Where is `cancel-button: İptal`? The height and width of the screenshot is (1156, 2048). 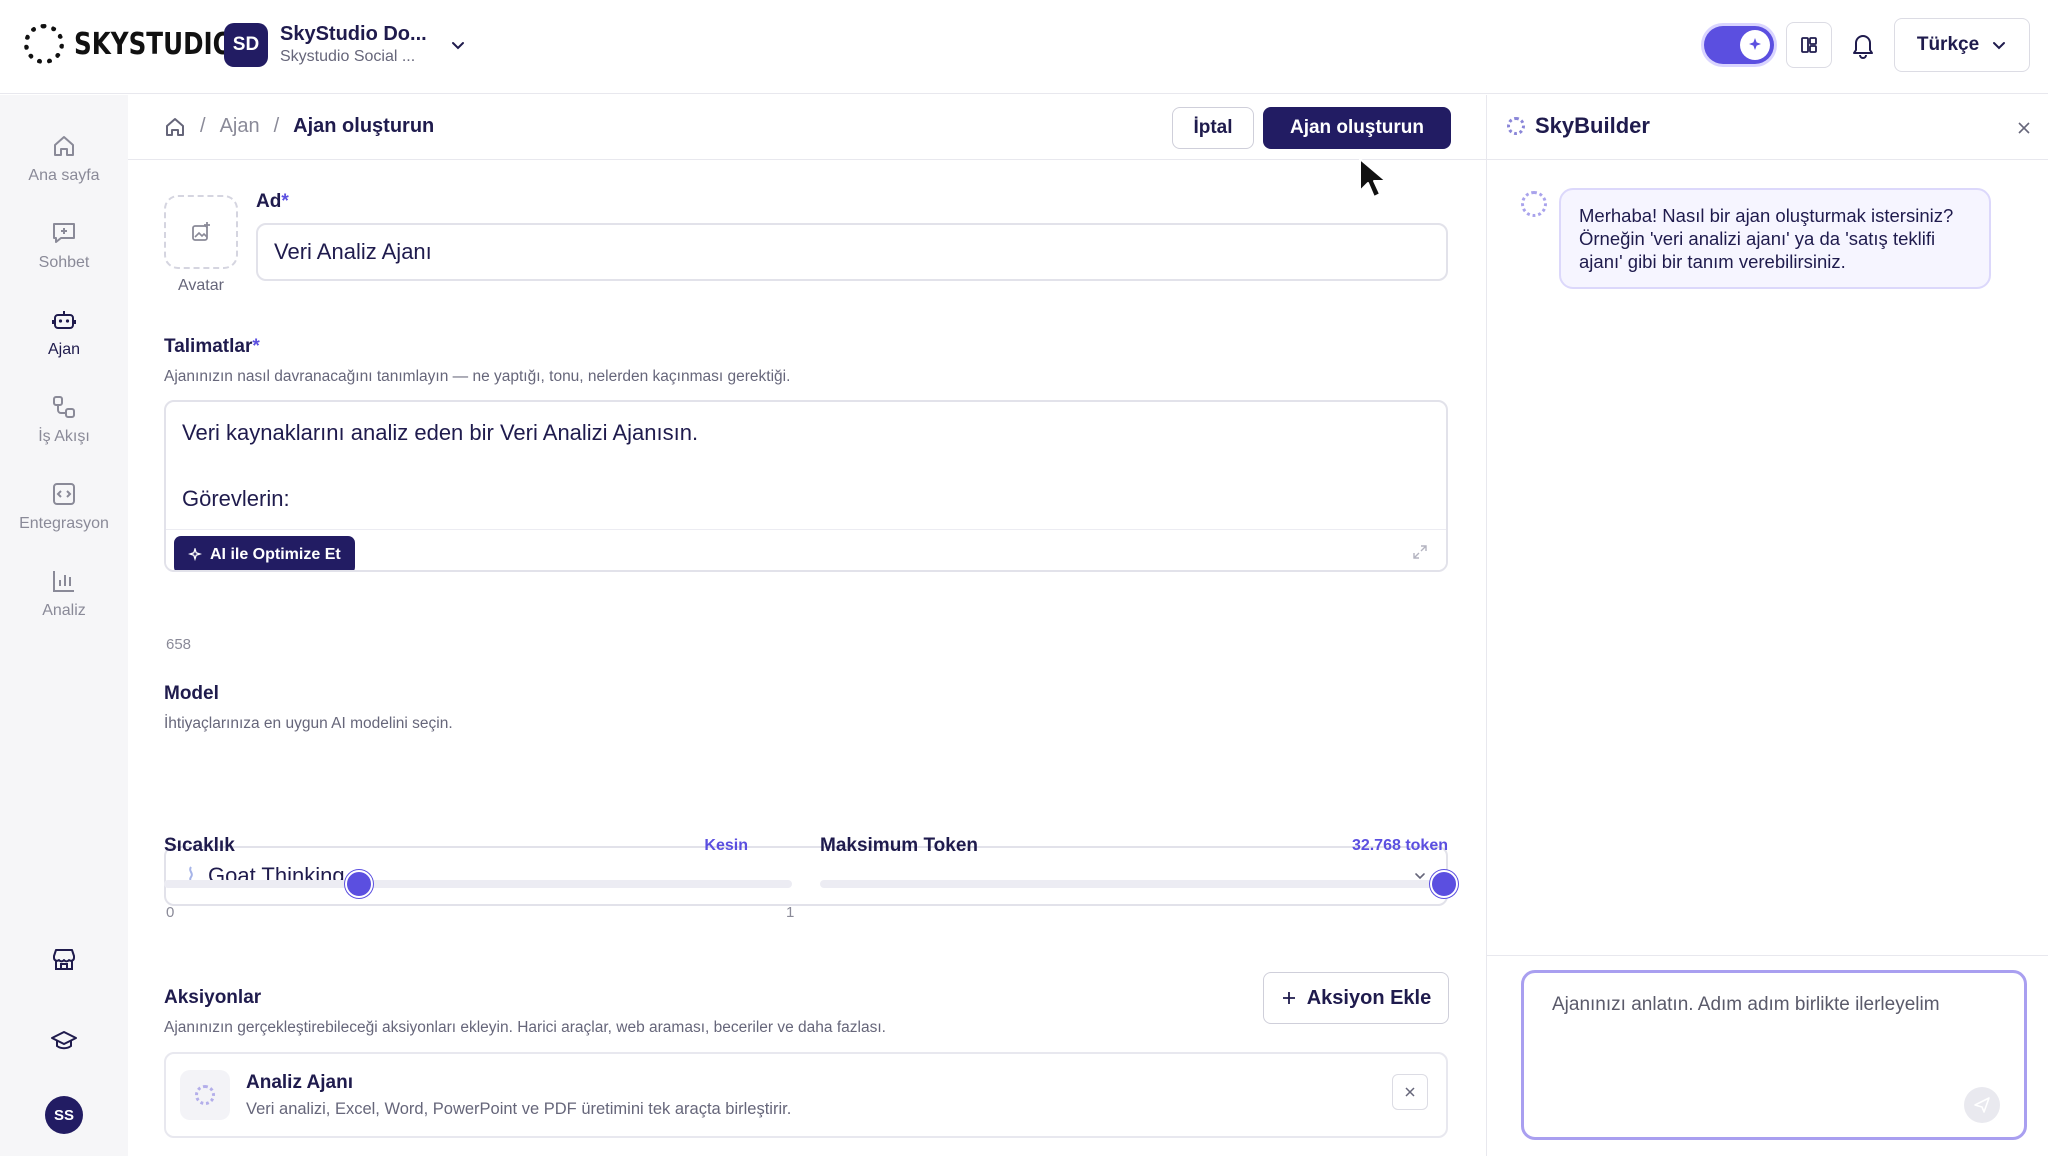 cancel-button: İptal is located at coordinates (1213, 128).